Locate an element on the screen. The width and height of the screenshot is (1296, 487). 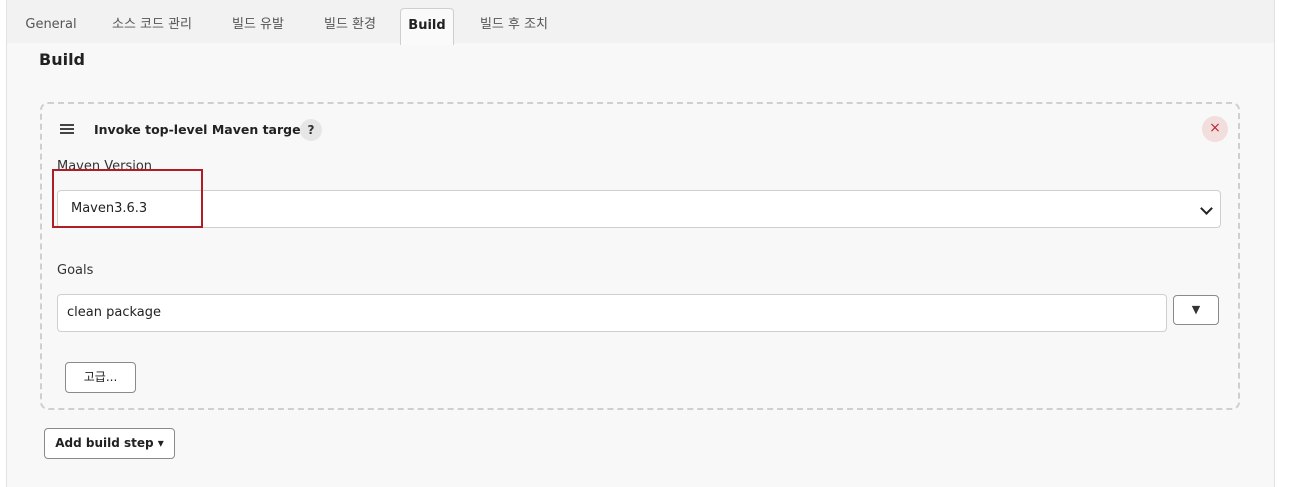
goals-expand-button: ▼ is located at coordinates (1196, 310).